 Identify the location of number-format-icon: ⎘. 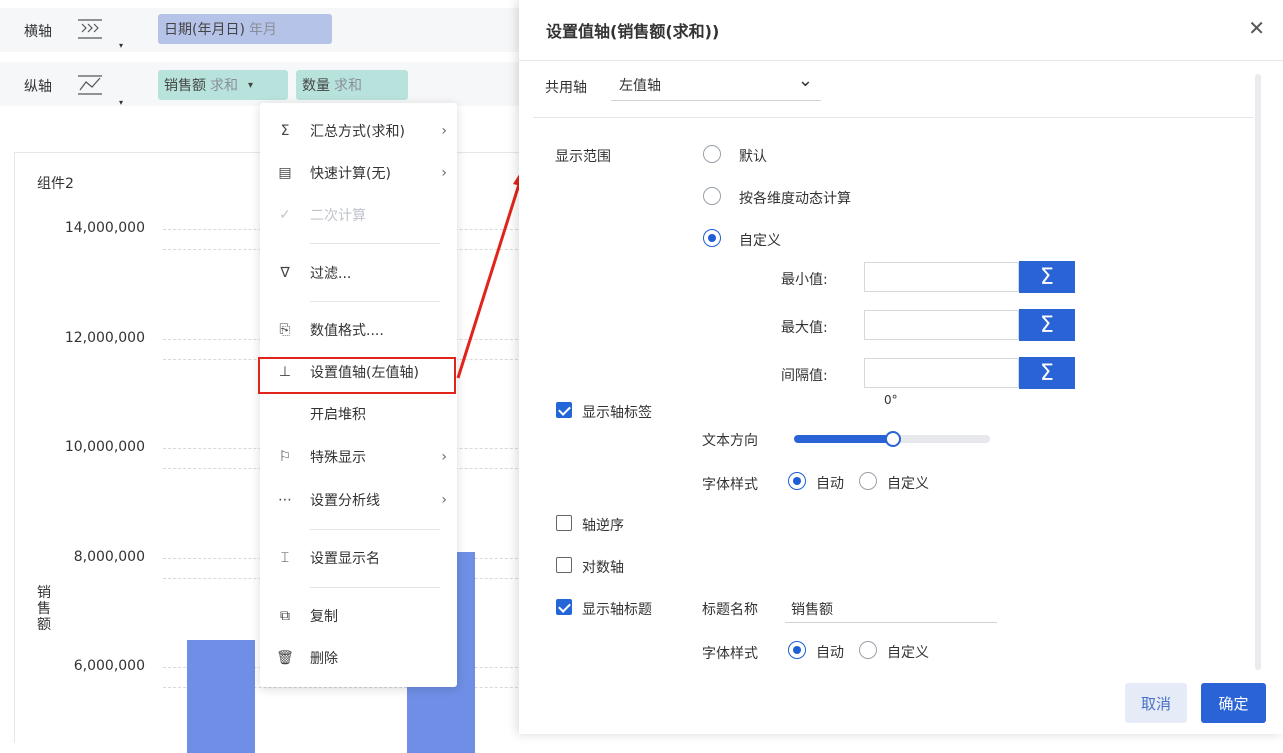
(285, 330).